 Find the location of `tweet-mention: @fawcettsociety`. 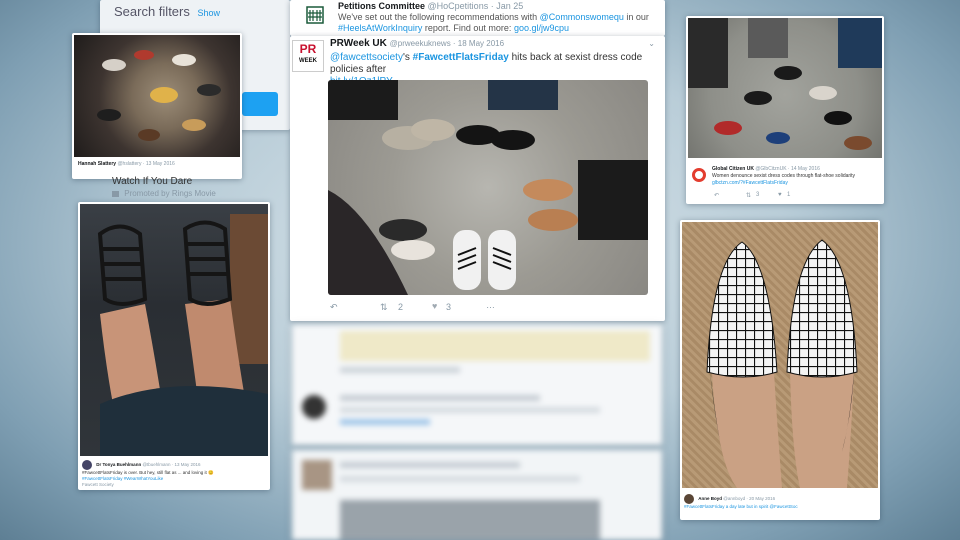

tweet-mention: @fawcettsociety is located at coordinates (366, 57).